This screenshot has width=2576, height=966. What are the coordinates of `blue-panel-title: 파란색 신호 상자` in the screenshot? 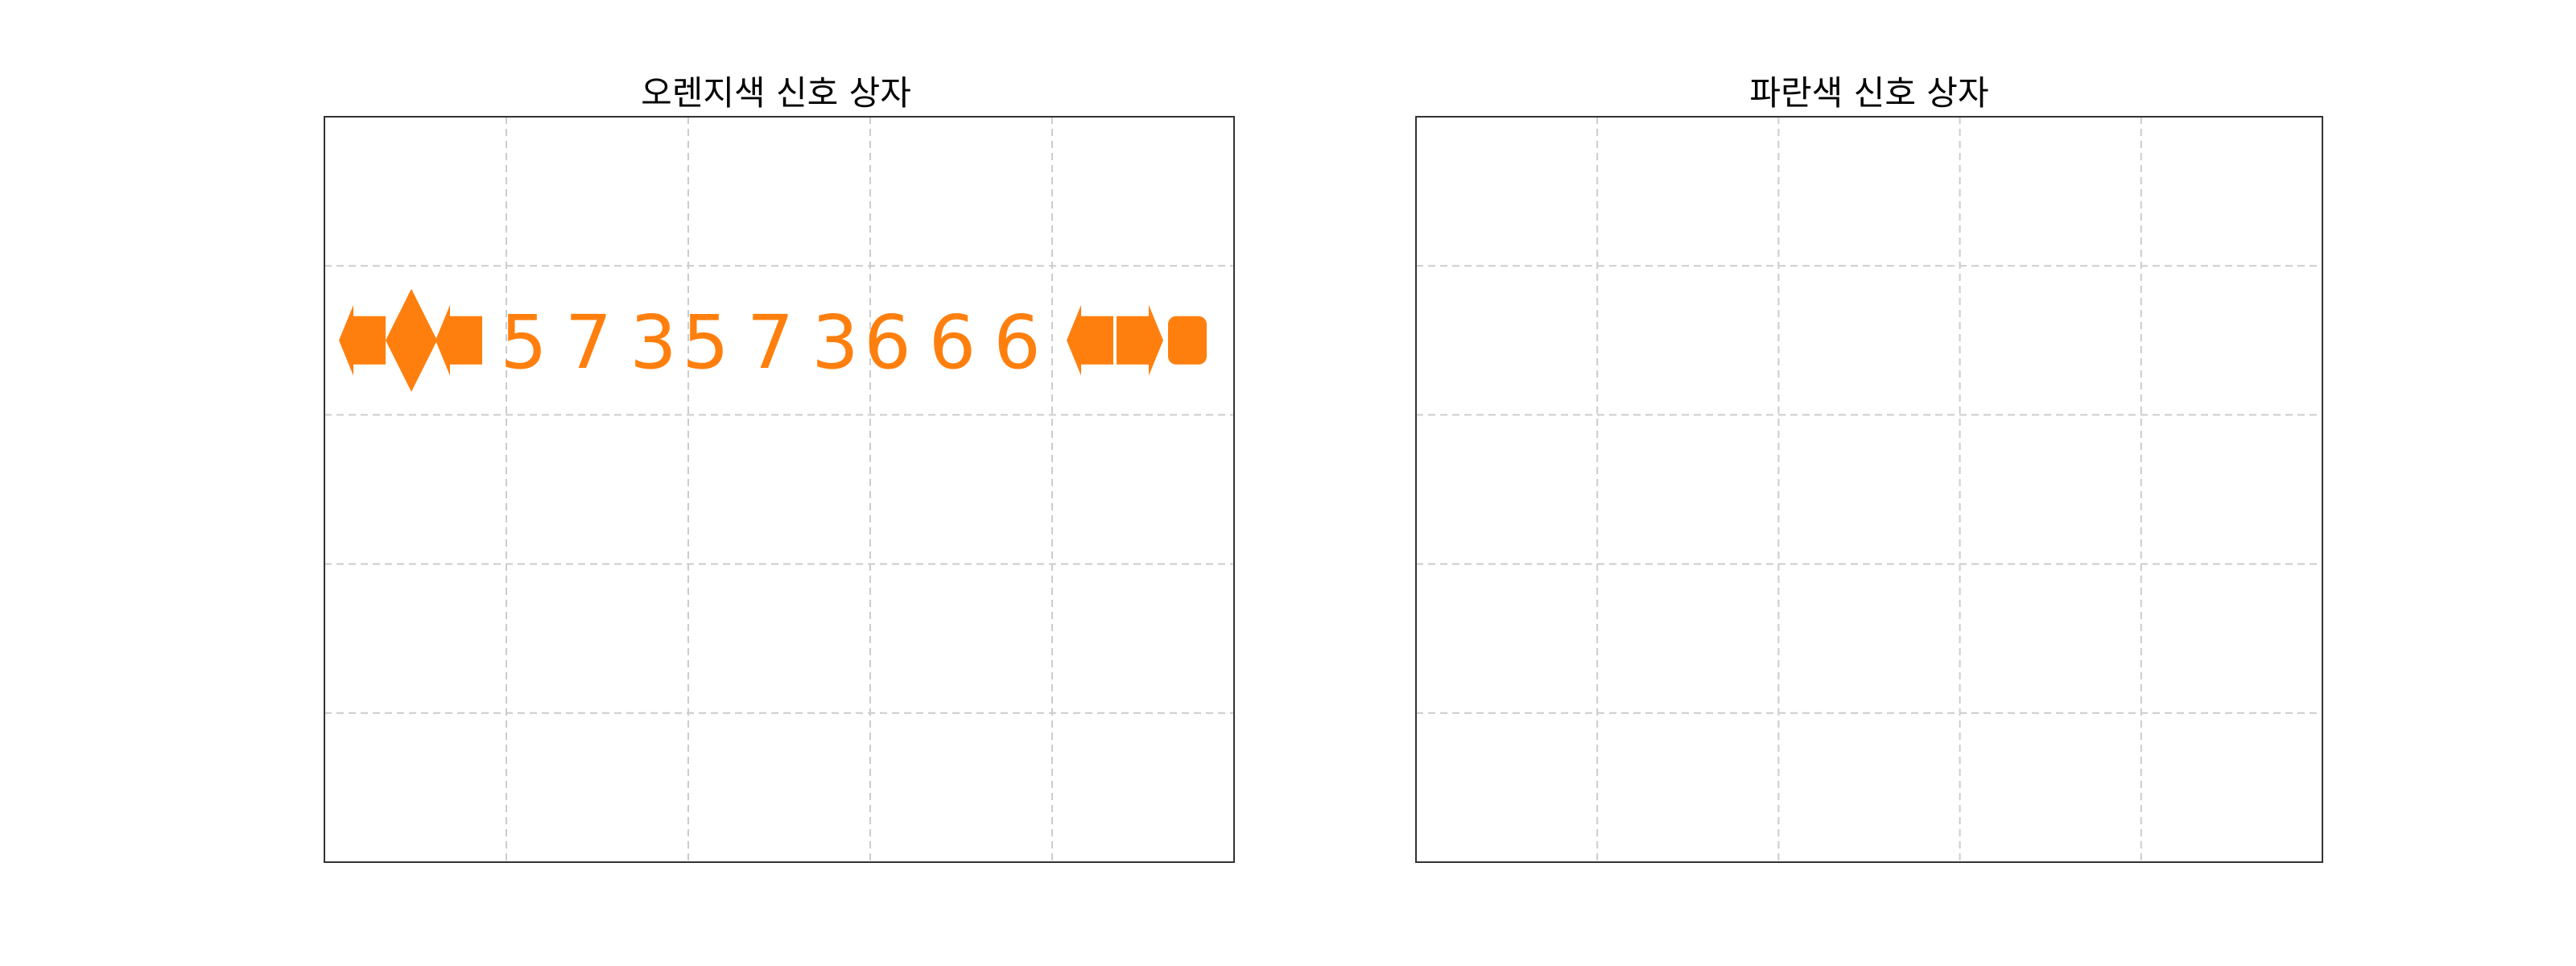 It's located at (1868, 93).